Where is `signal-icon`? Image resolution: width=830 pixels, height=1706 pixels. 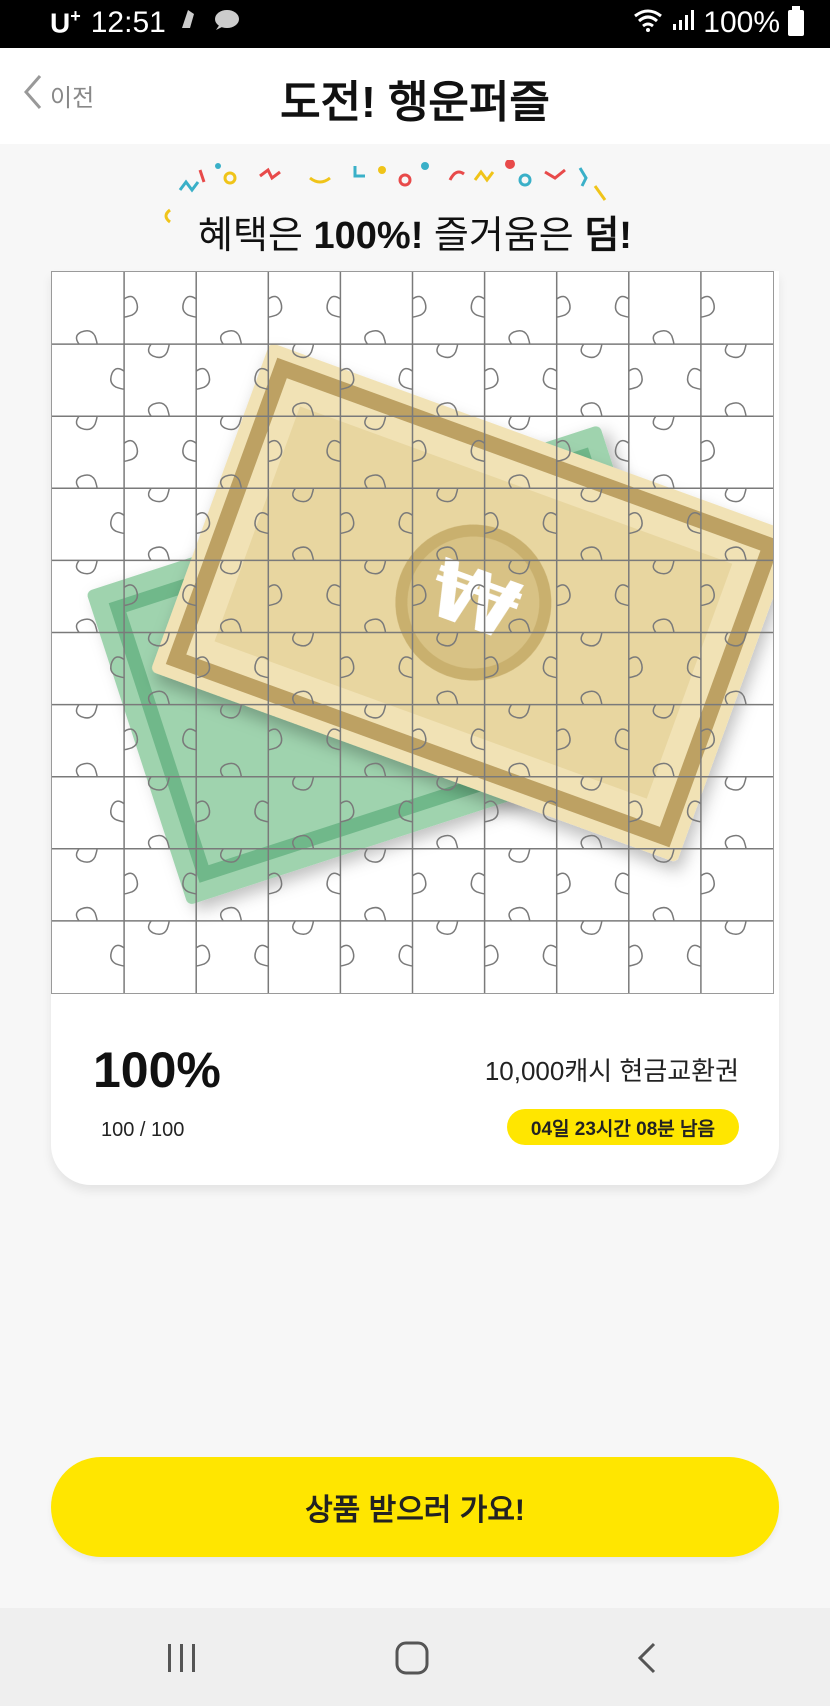 signal-icon is located at coordinates (683, 23).